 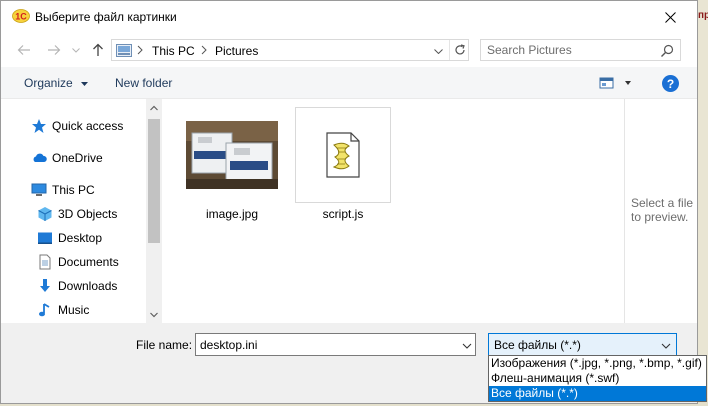 I want to click on close-icon, so click(x=670, y=17).